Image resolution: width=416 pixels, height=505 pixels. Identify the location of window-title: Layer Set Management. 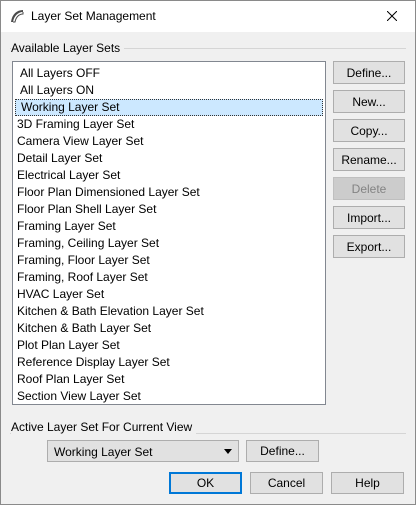
(93, 16).